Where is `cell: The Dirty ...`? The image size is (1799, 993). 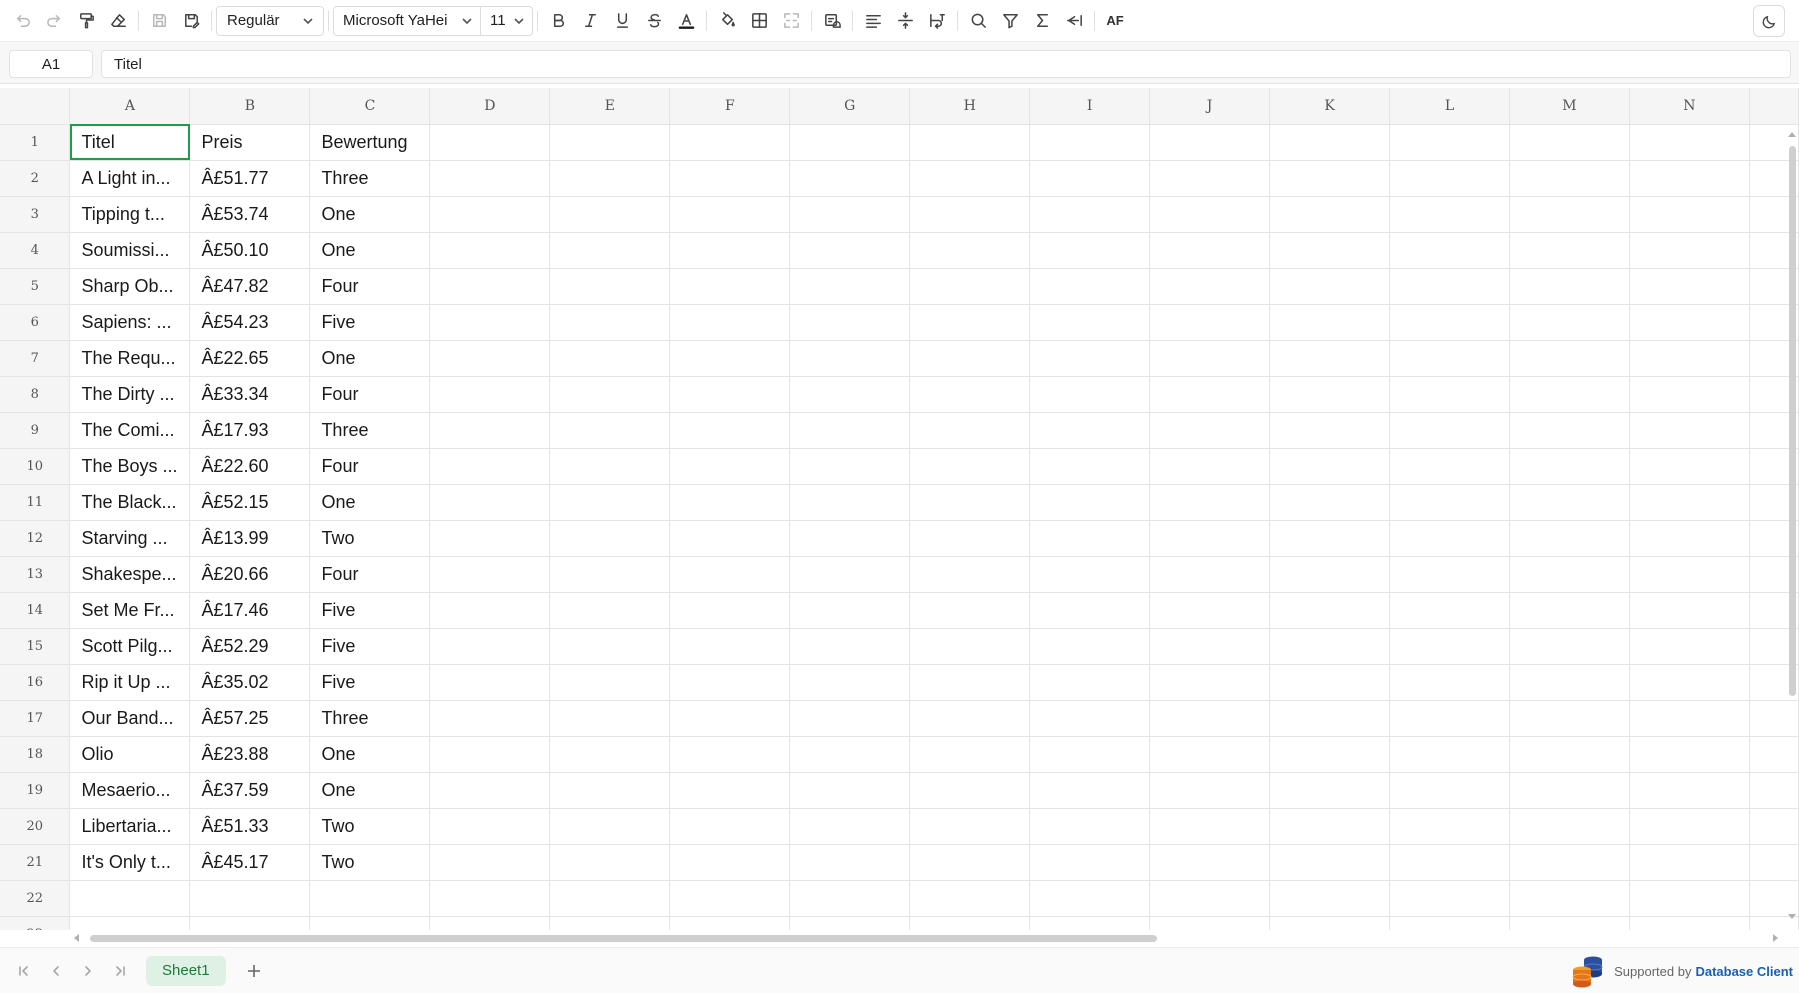
cell: The Dirty ... is located at coordinates (130, 394).